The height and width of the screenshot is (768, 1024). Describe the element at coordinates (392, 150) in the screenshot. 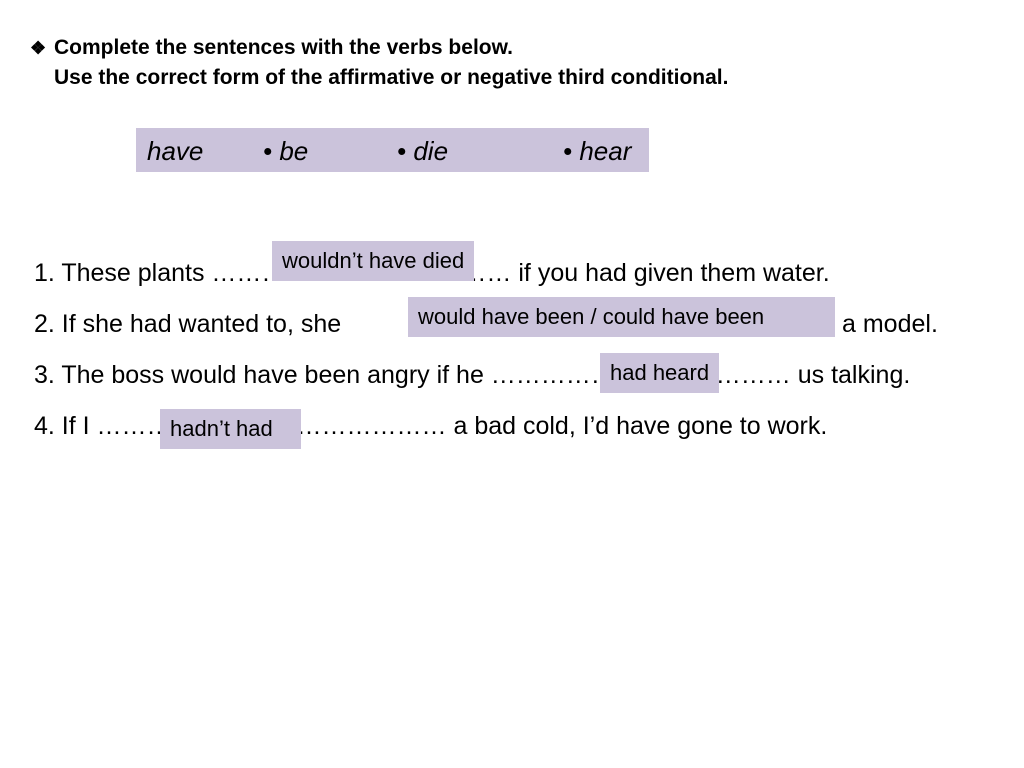

I see `verb-box: have • be • die • hear` at that location.